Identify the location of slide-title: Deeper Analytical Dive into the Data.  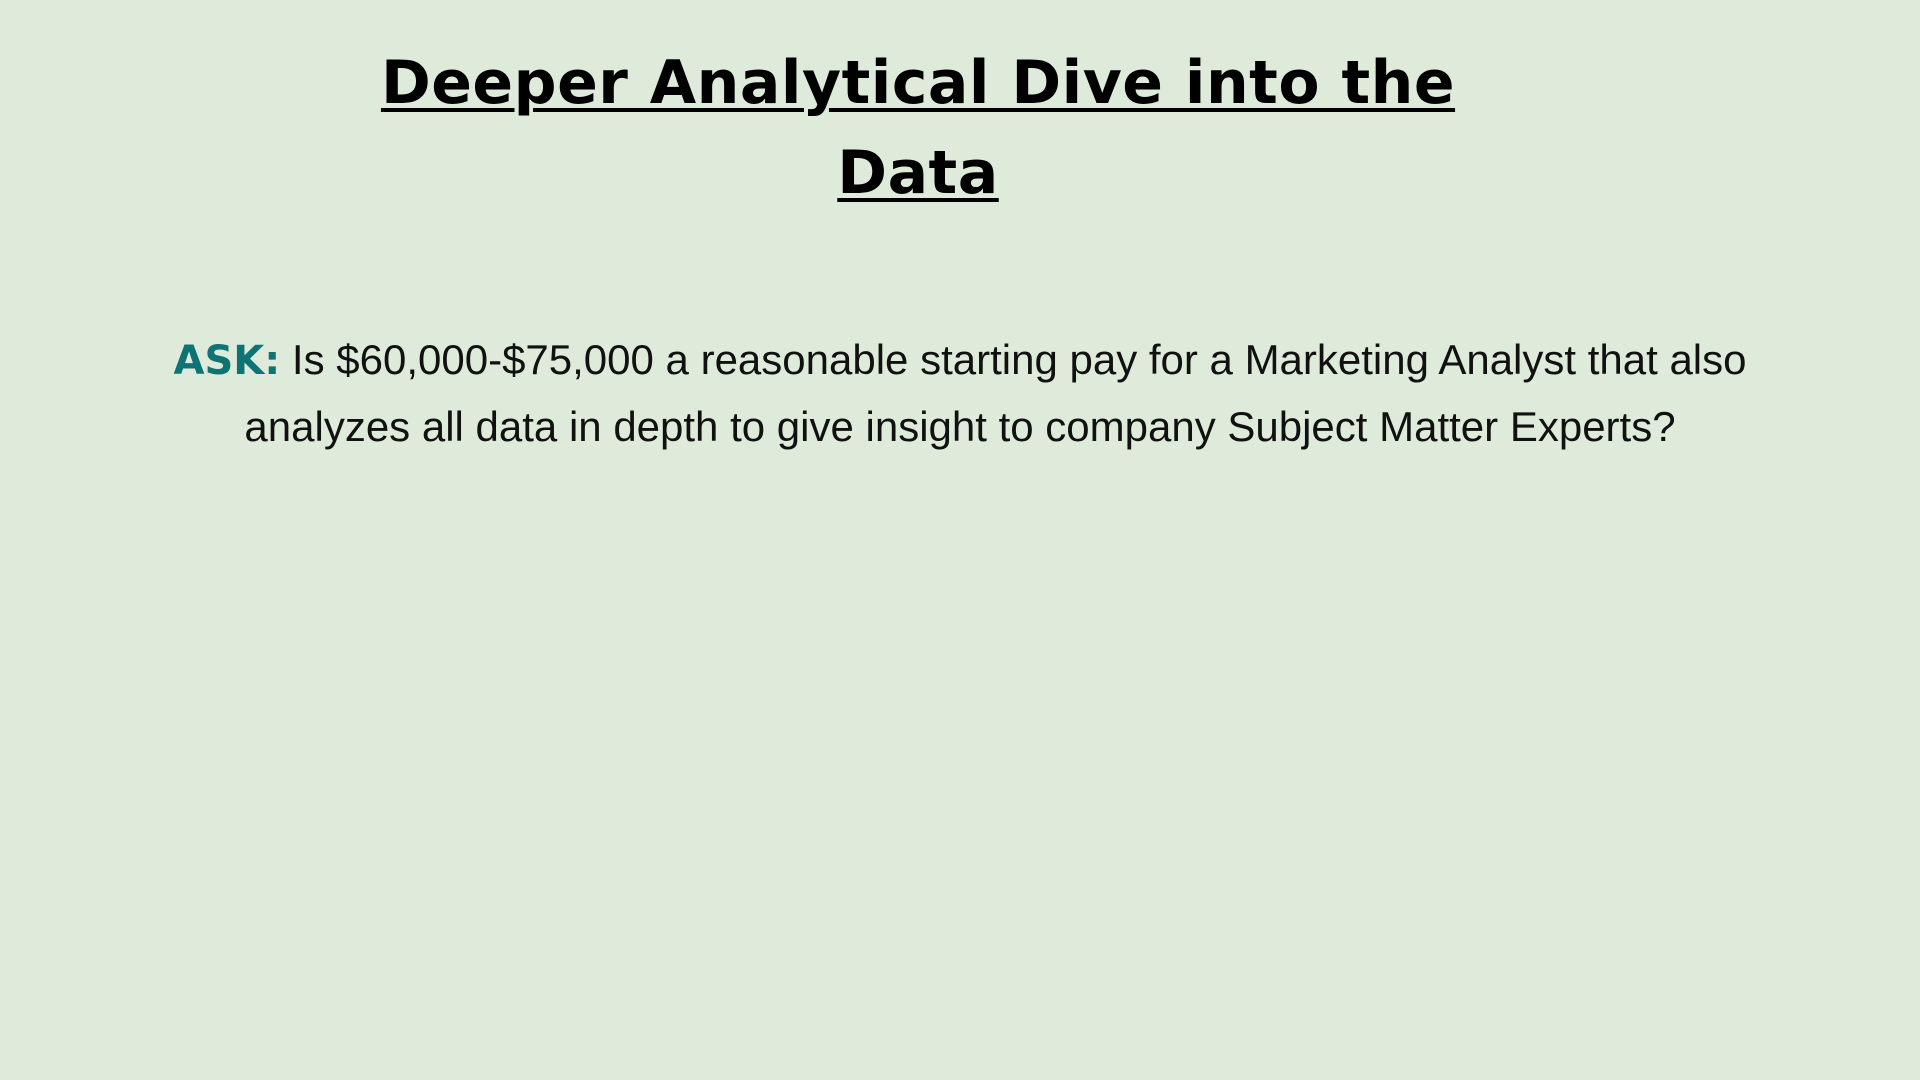
(918, 128).